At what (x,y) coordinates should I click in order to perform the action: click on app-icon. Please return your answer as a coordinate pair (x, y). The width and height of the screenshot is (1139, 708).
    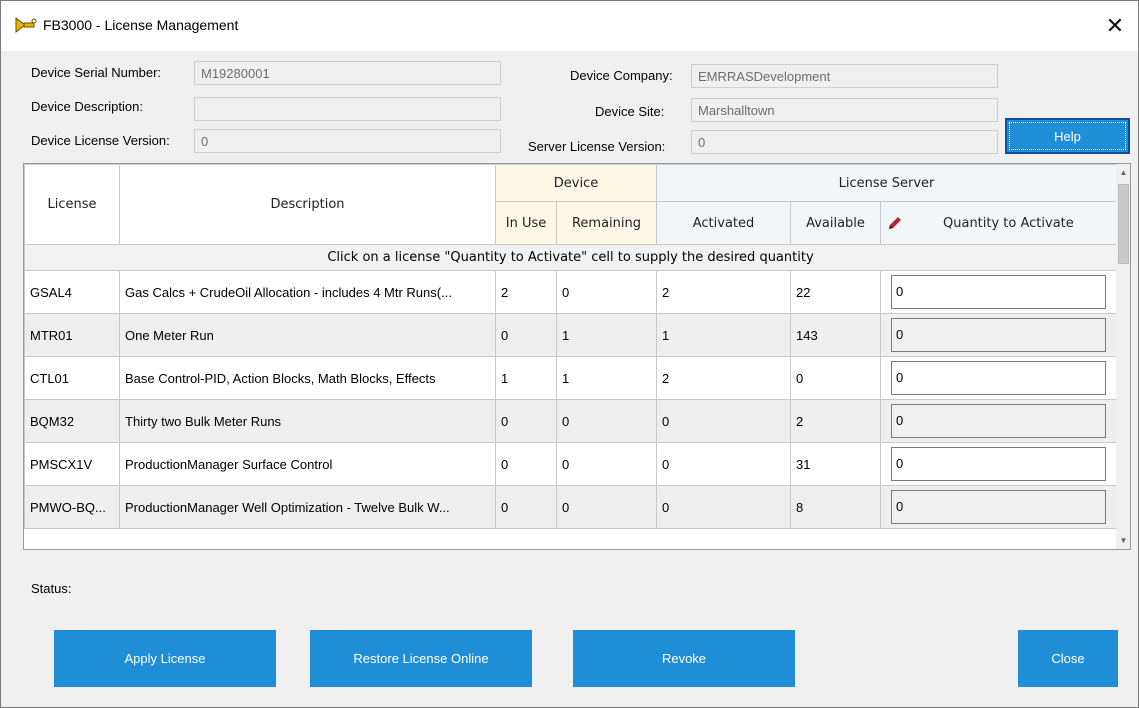
    Looking at the image, I should click on (26, 25).